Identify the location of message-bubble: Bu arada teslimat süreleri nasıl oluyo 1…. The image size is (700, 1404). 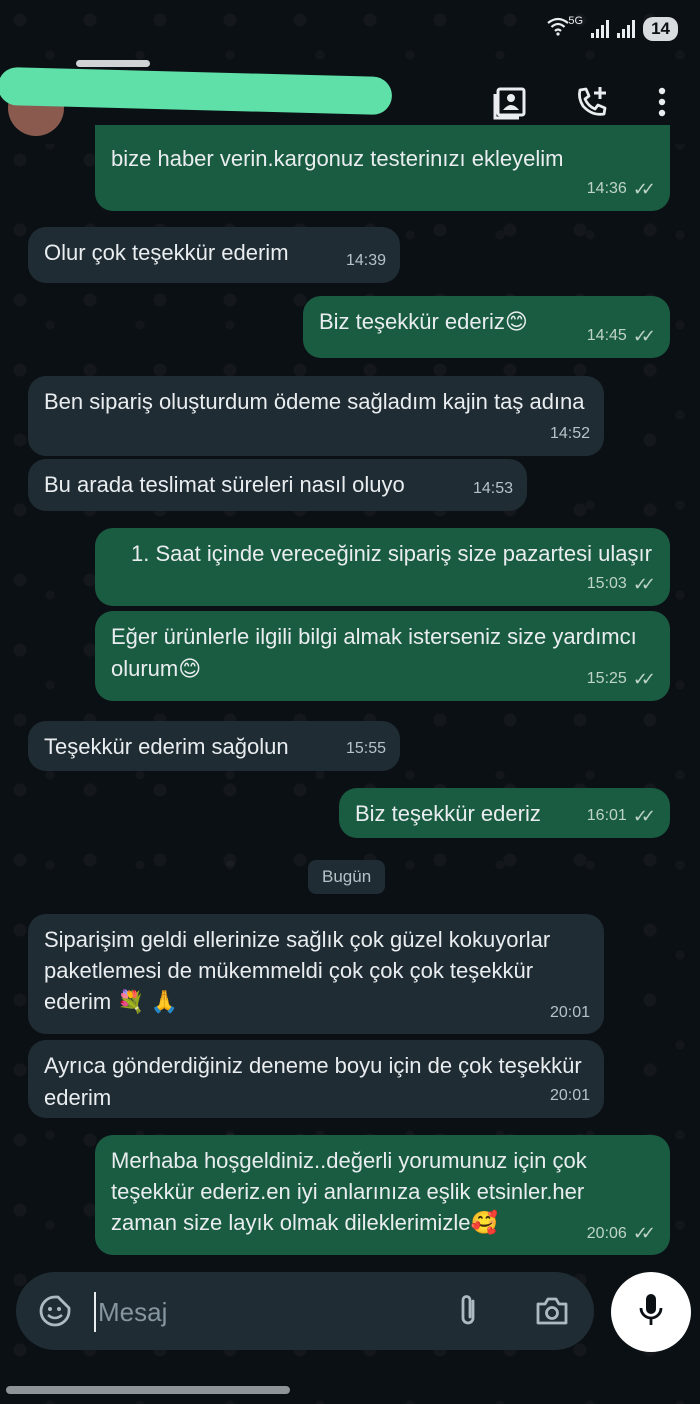
(277, 485).